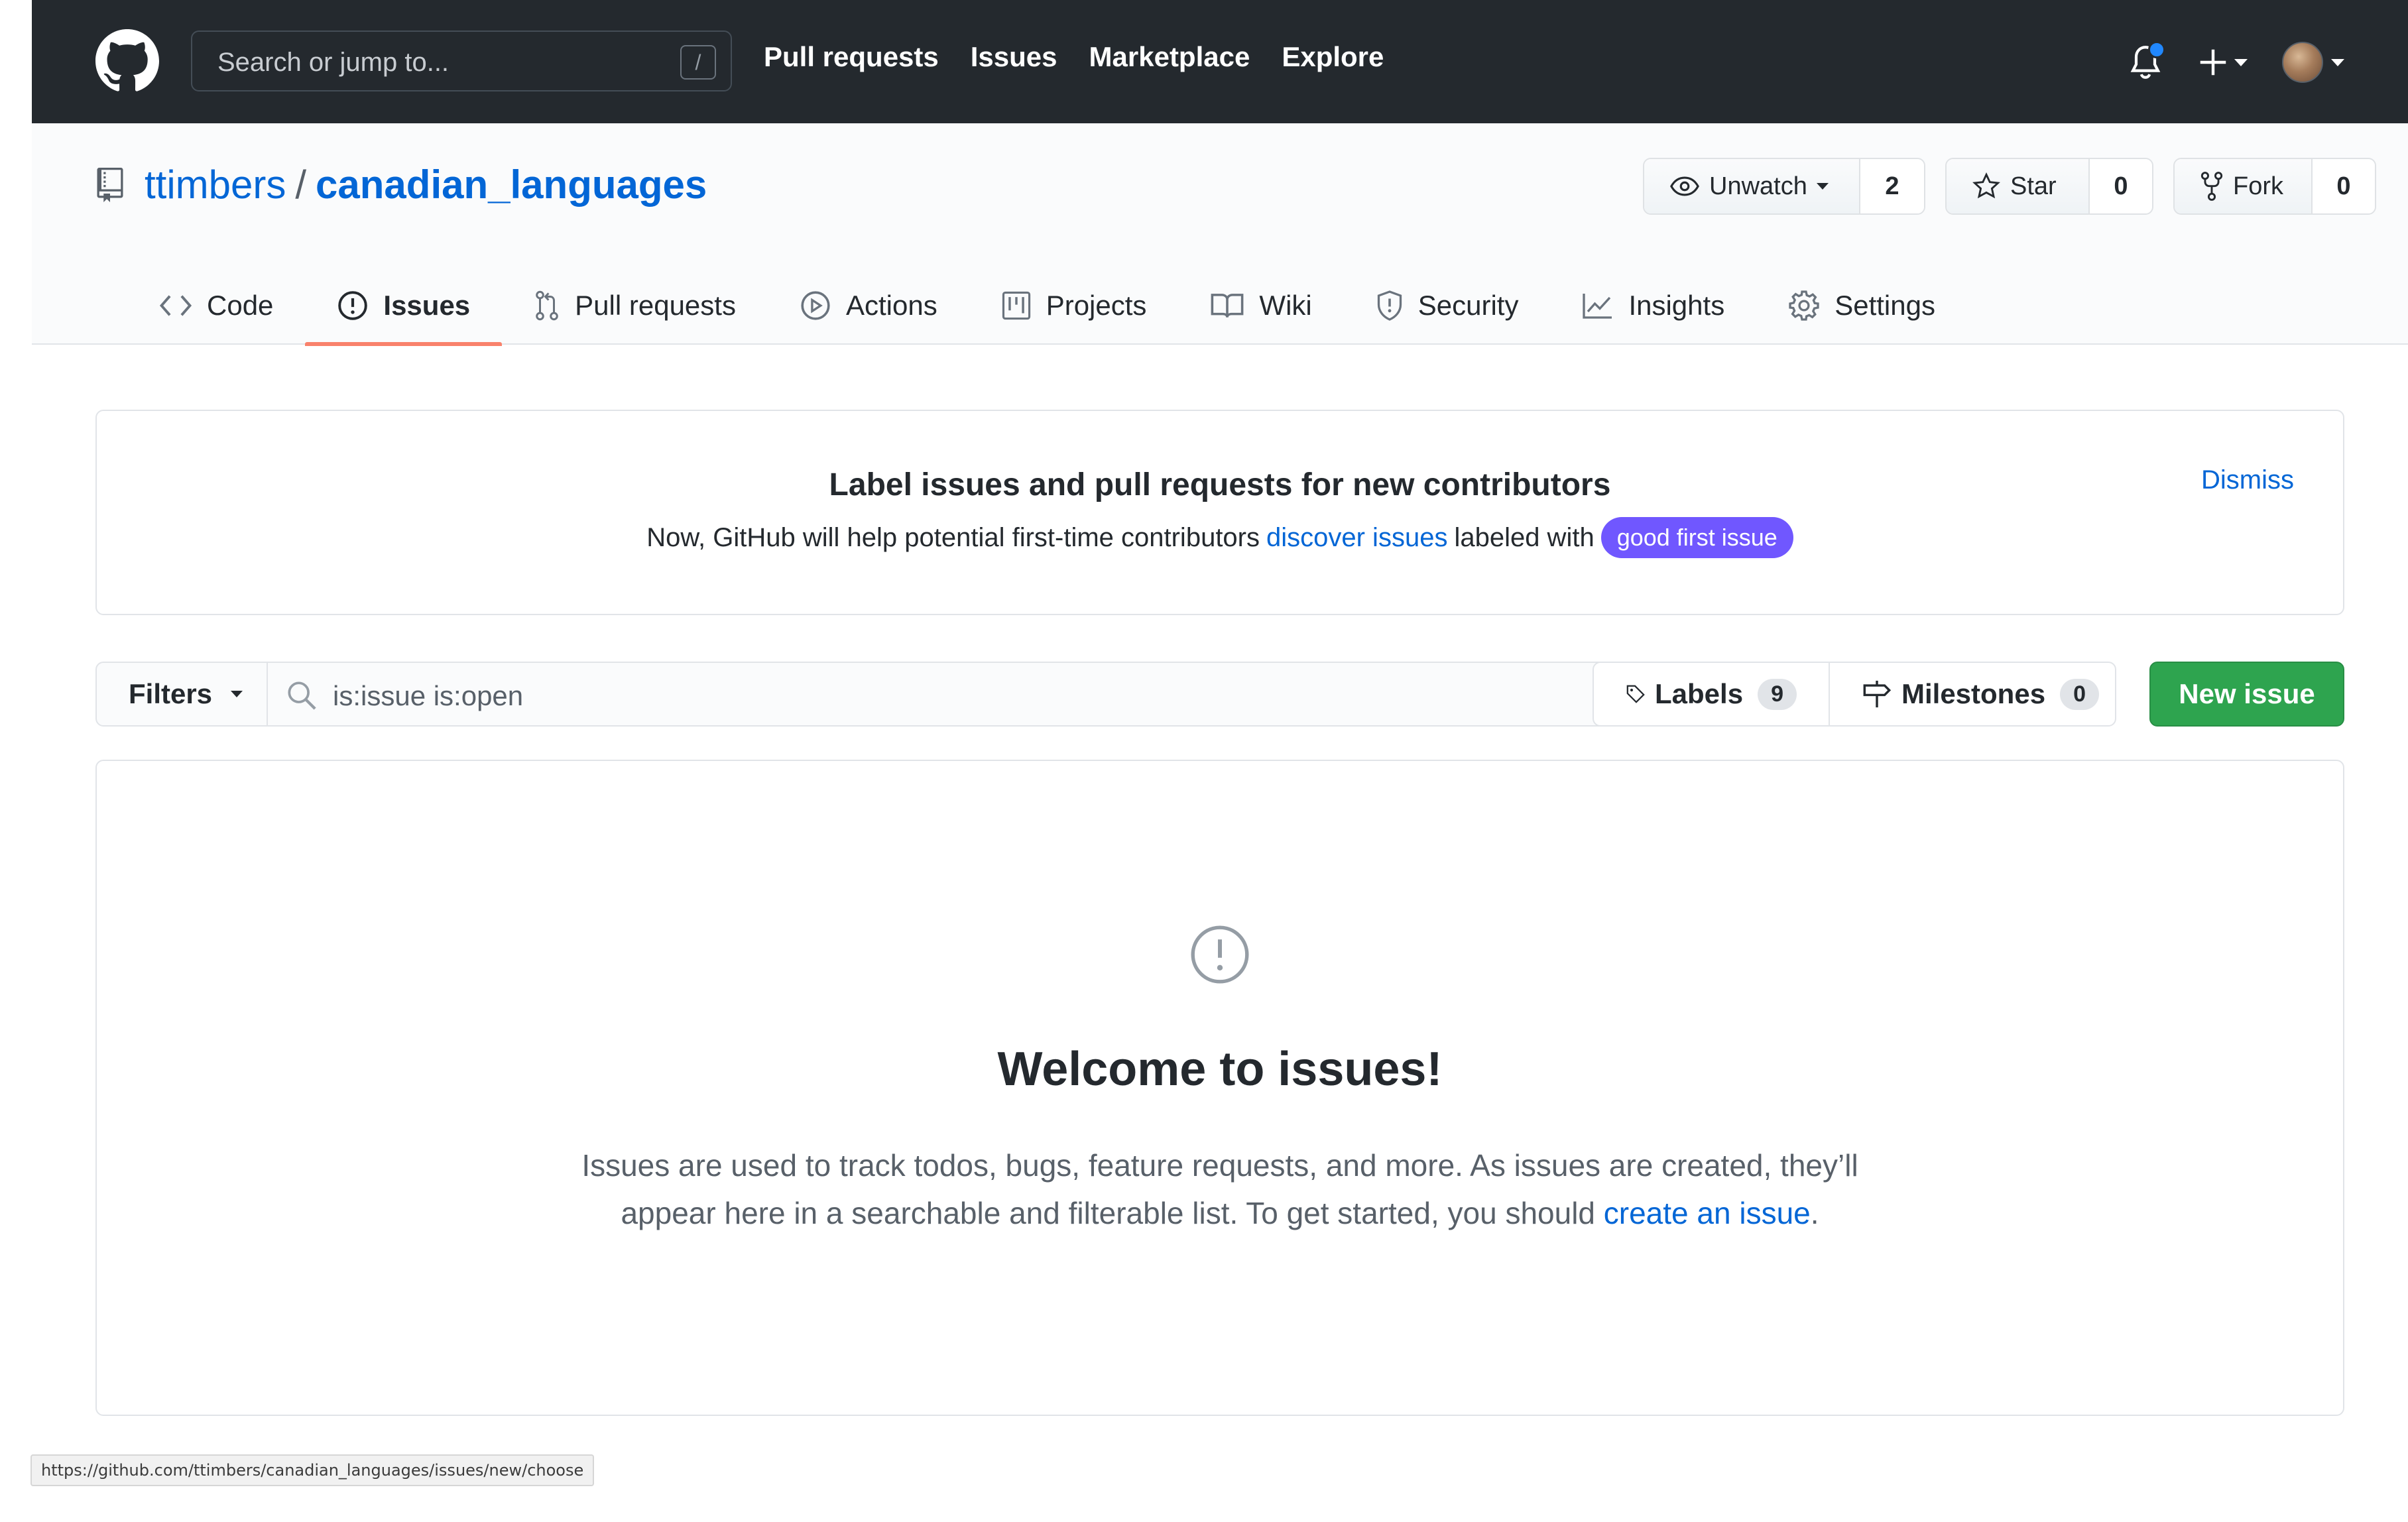 The height and width of the screenshot is (1522, 2408). I want to click on new-issue-button: New issue, so click(2247, 694).